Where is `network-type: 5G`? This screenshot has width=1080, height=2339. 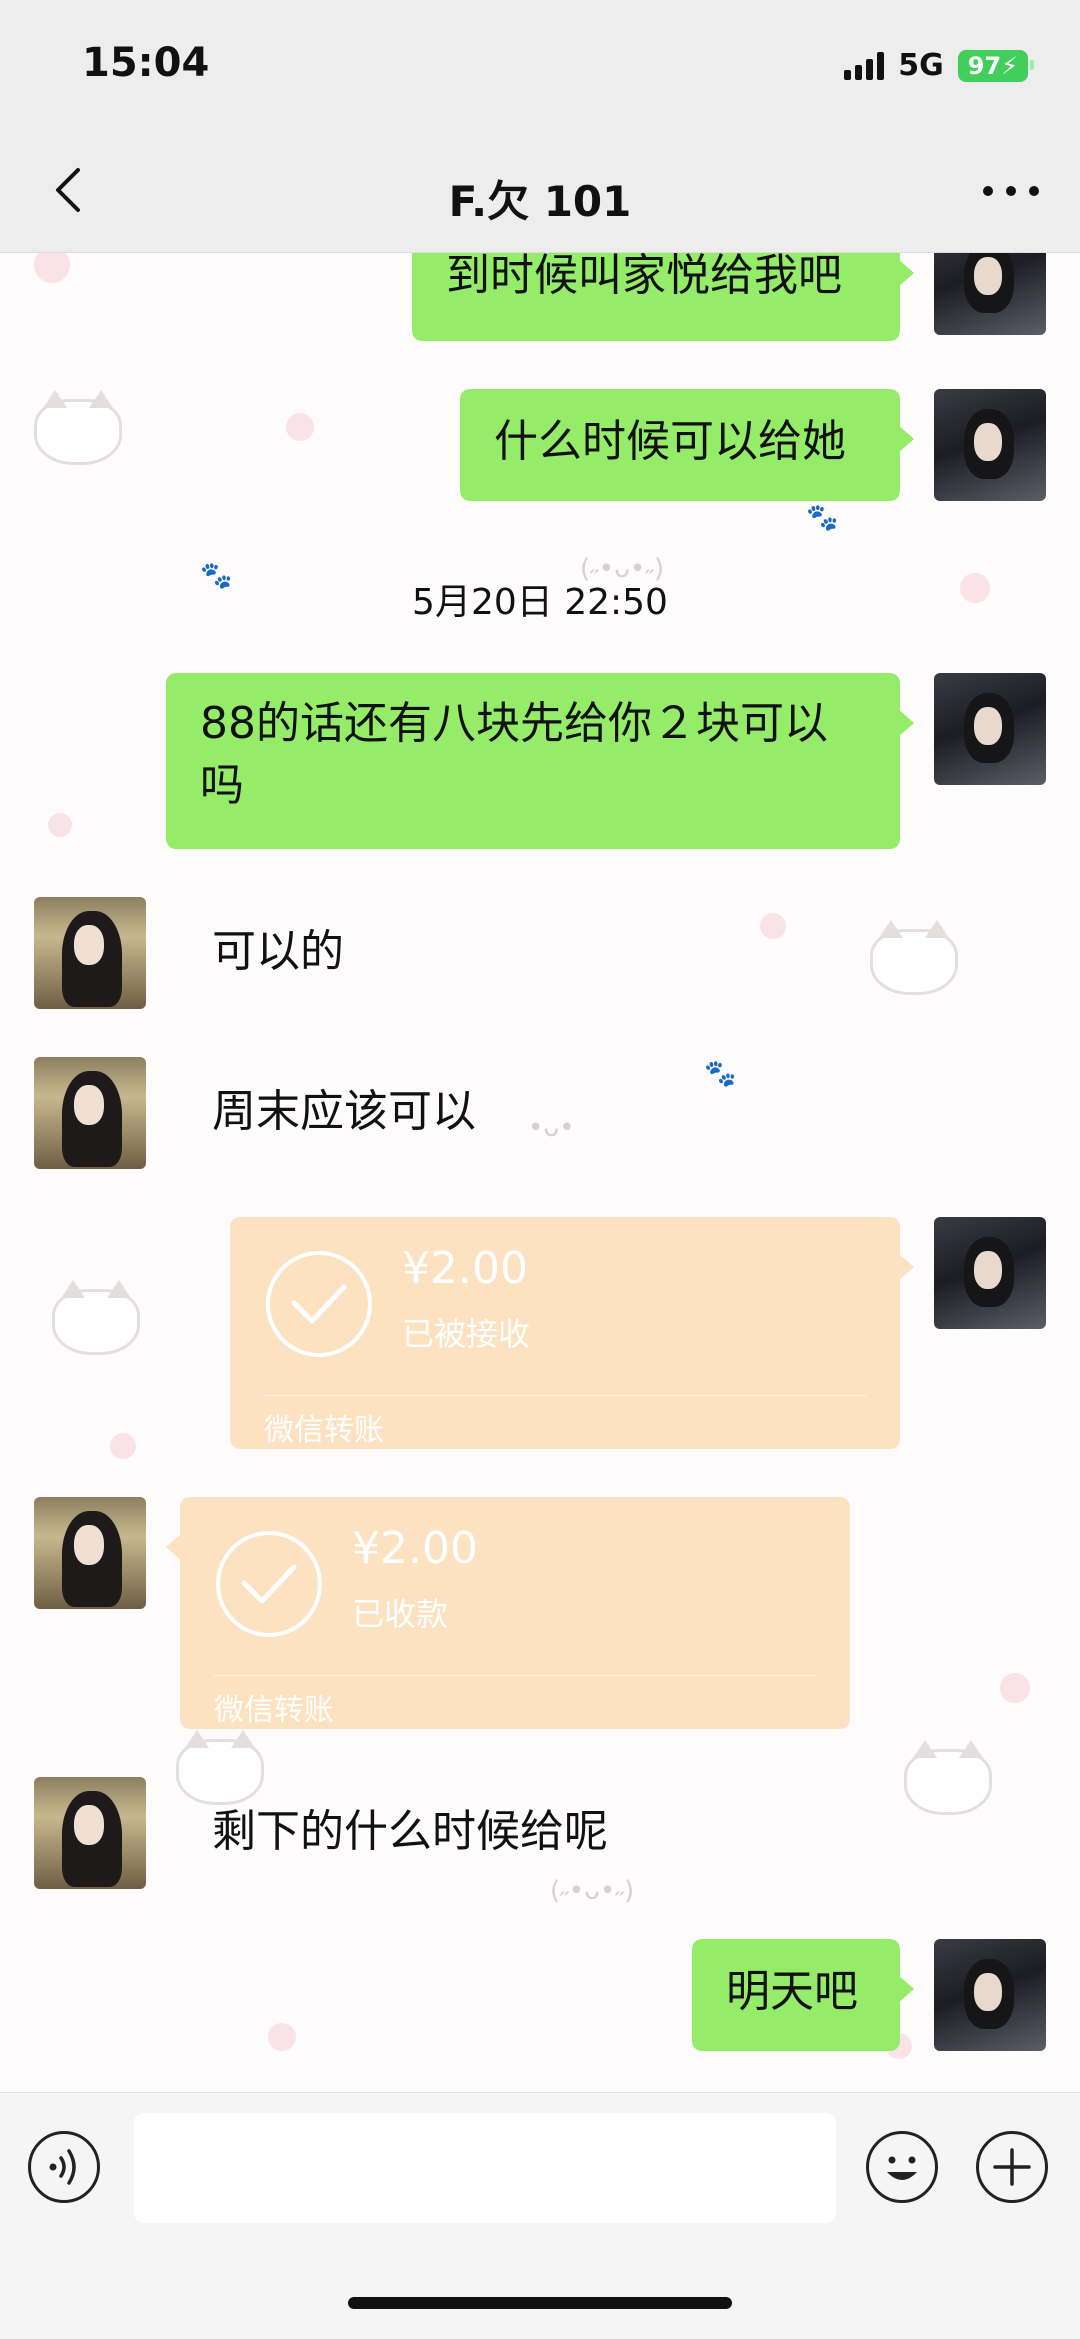 network-type: 5G is located at coordinates (921, 65).